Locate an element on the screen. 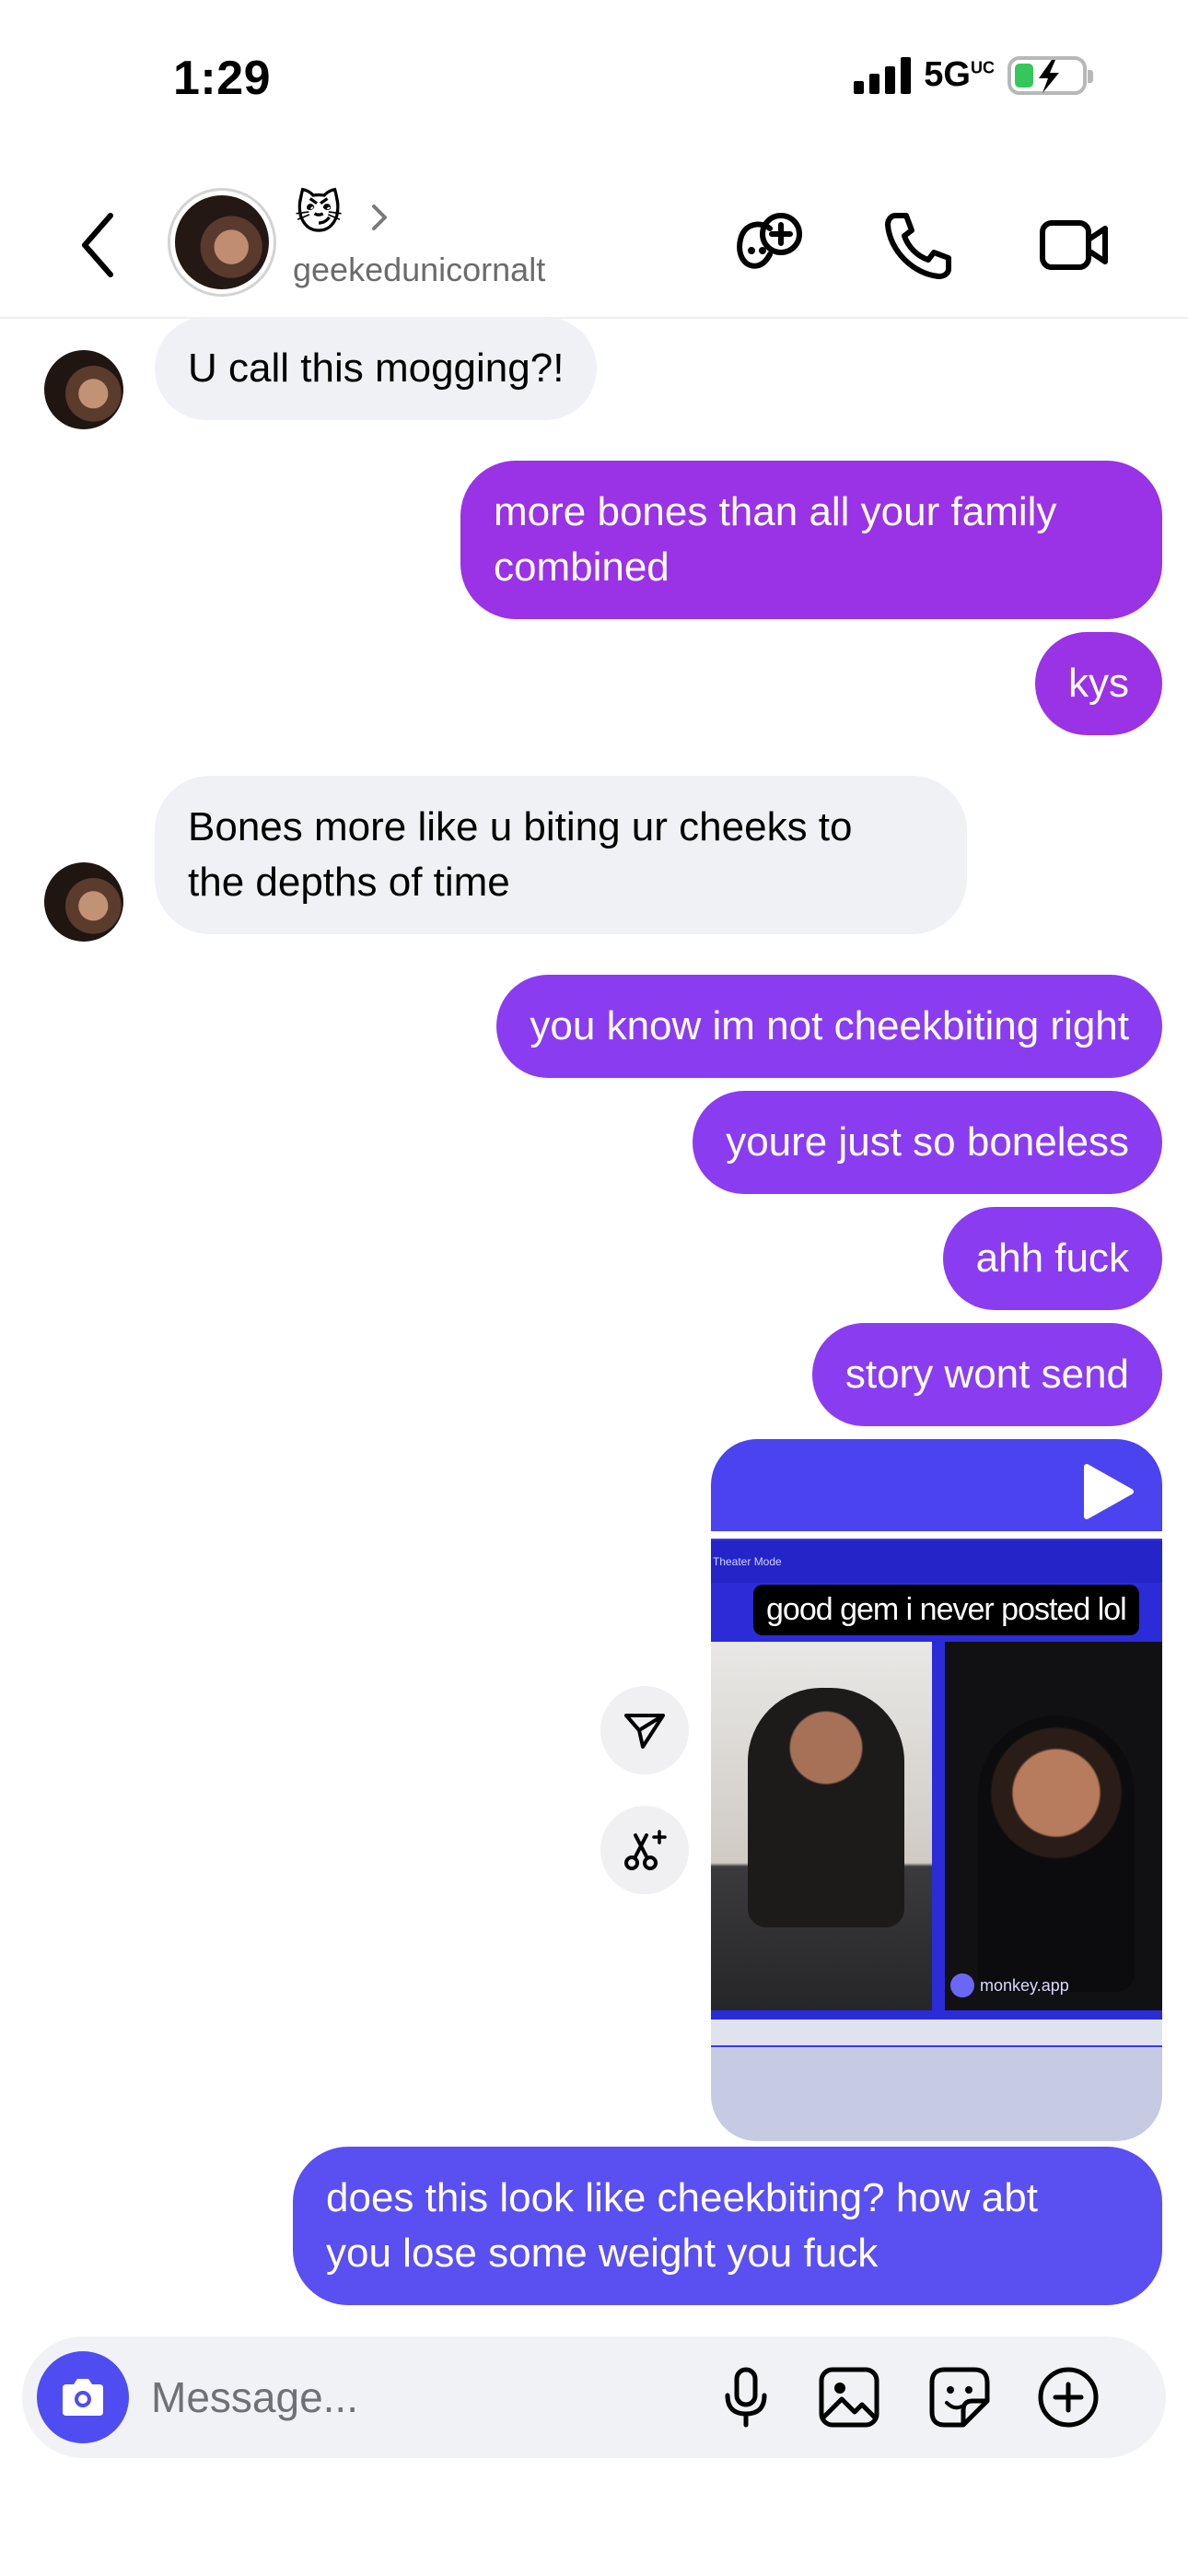 Image resolution: width=1188 pixels, height=2576 pixels. remix-button is located at coordinates (644, 1850).